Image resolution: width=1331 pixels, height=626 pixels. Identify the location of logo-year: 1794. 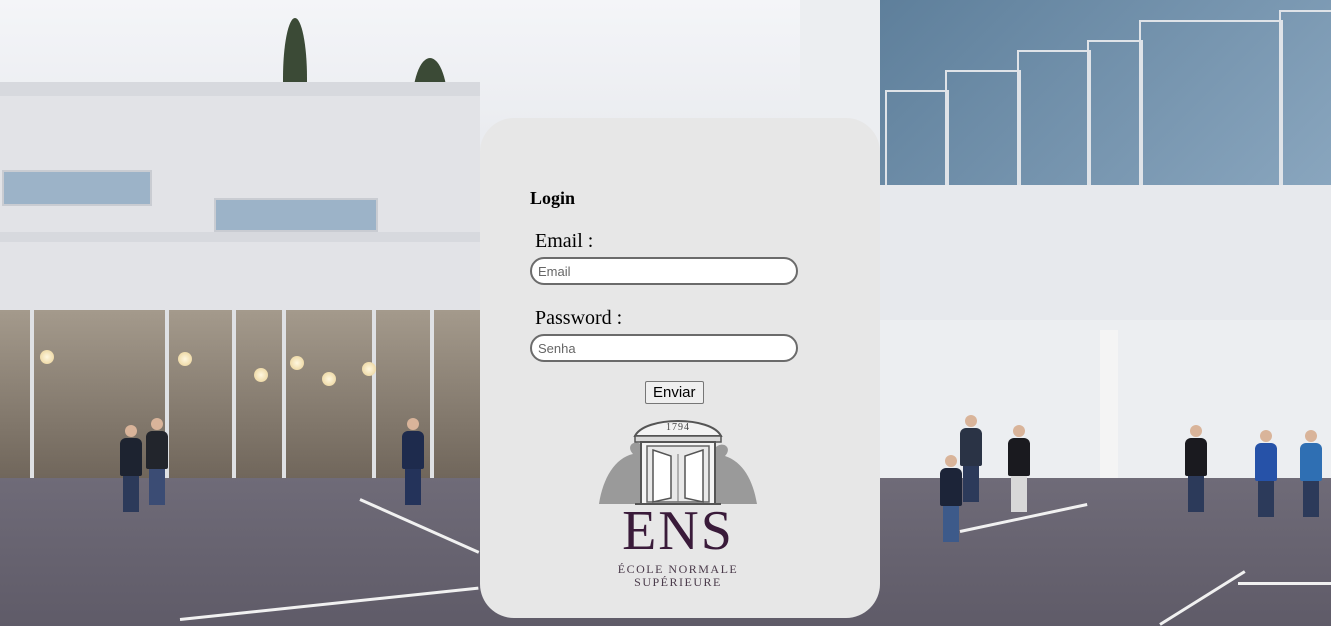
(678, 427).